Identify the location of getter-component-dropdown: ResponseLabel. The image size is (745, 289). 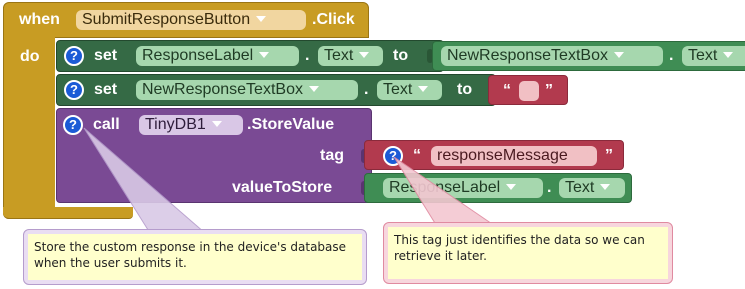
(463, 188).